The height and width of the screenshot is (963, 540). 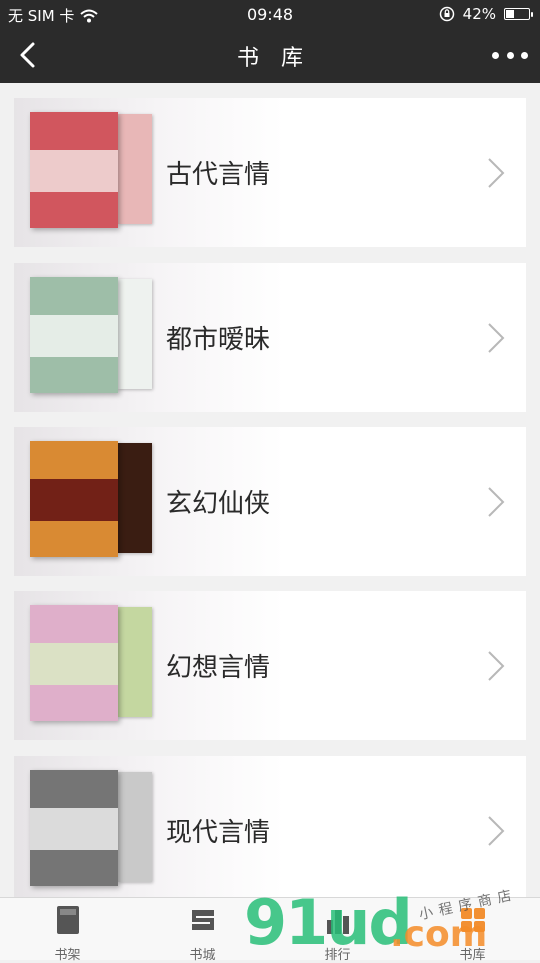 What do you see at coordinates (472, 955) in the screenshot?
I see `tab-label: 书库` at bounding box center [472, 955].